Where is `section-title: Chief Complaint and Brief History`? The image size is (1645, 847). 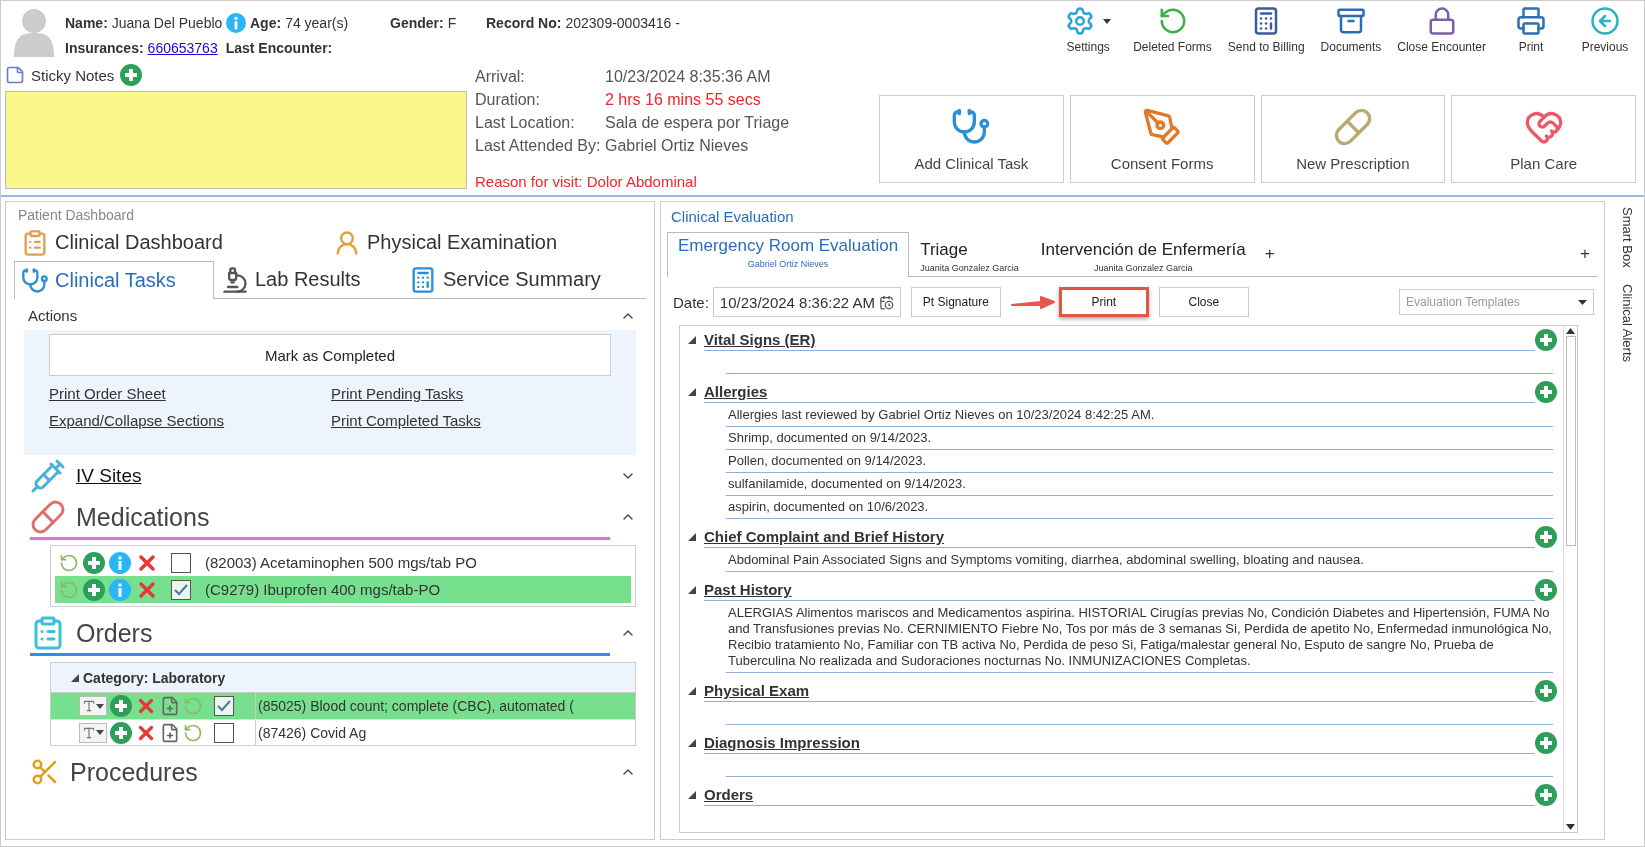 section-title: Chief Complaint and Brief History is located at coordinates (824, 536).